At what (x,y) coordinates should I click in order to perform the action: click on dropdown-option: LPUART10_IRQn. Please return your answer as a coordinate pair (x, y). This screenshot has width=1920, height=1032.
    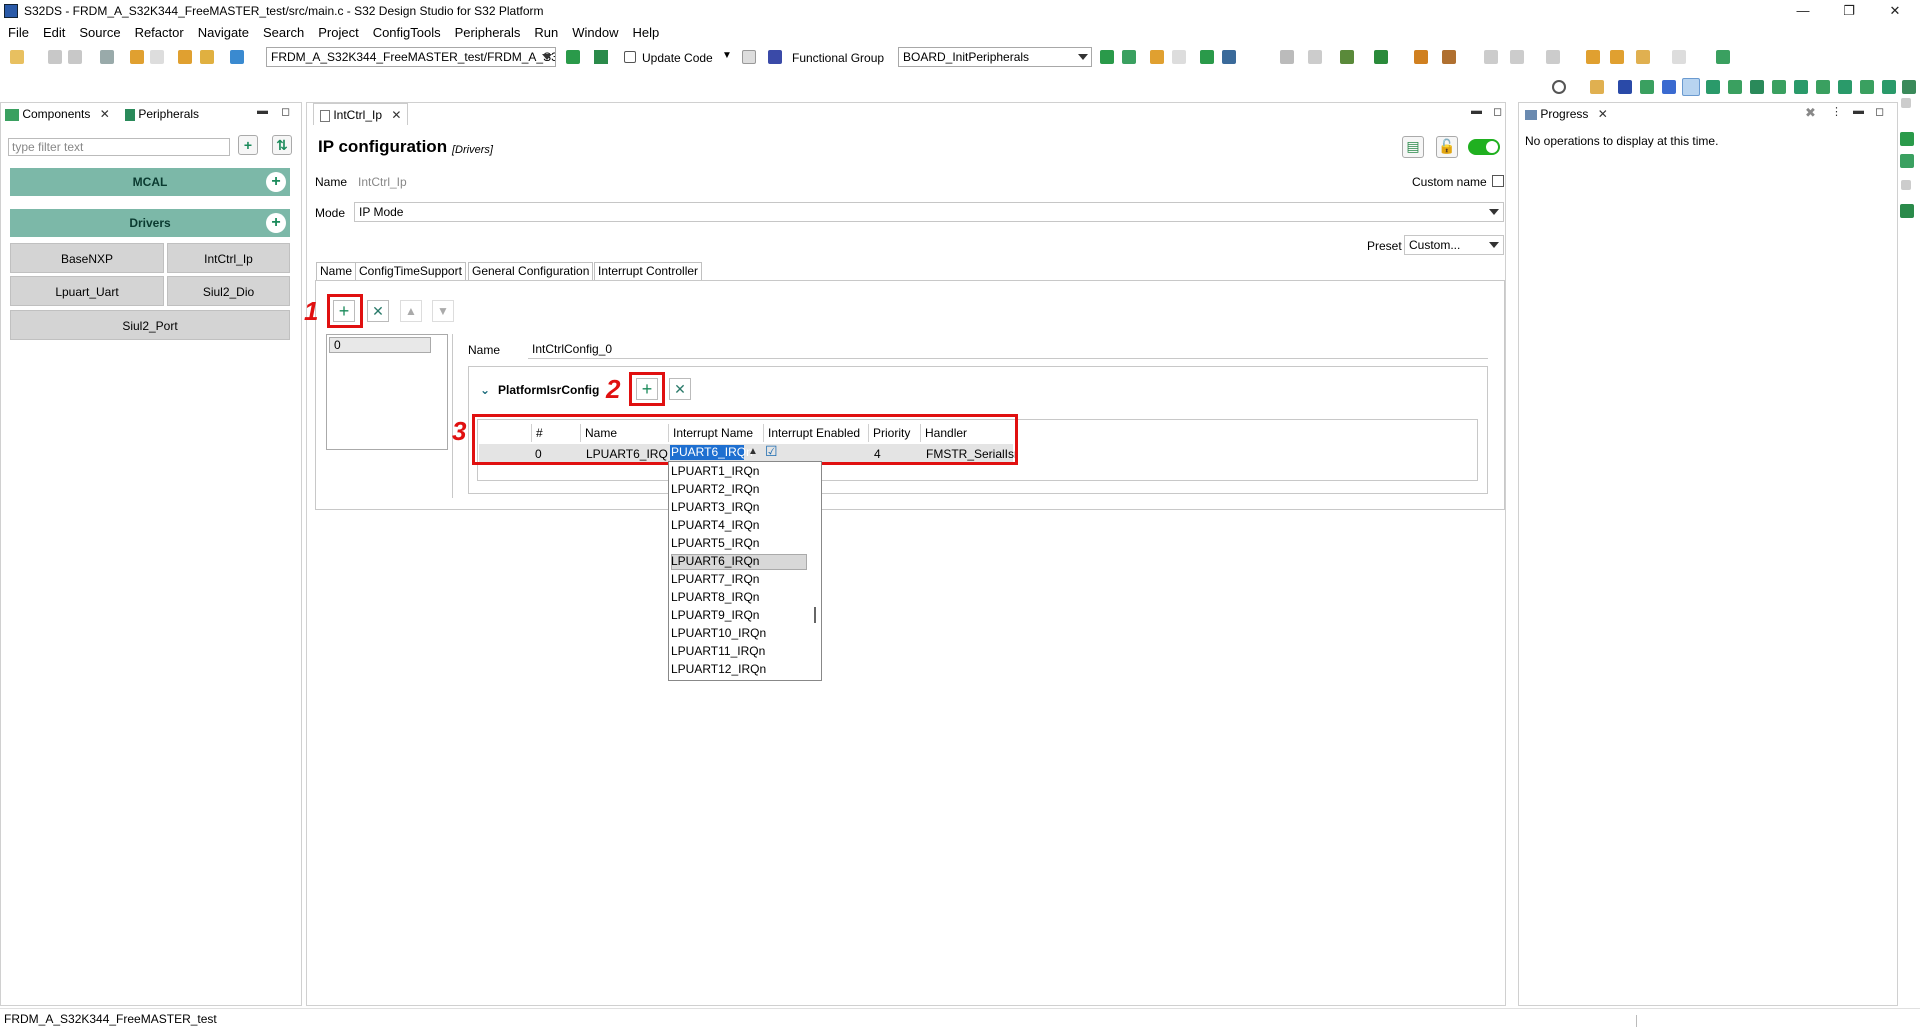
    Looking at the image, I should click on (739, 633).